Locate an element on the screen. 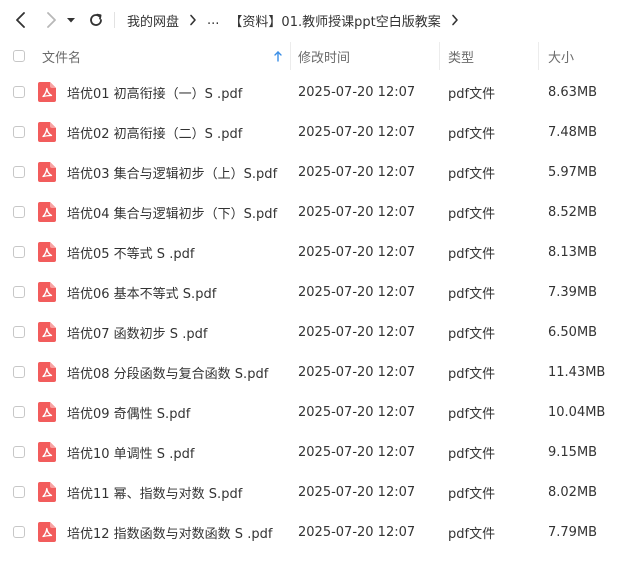 This screenshot has width=624, height=564. file-name: 培优08 分段函数与复合函数 S.pdf is located at coordinates (167, 372).